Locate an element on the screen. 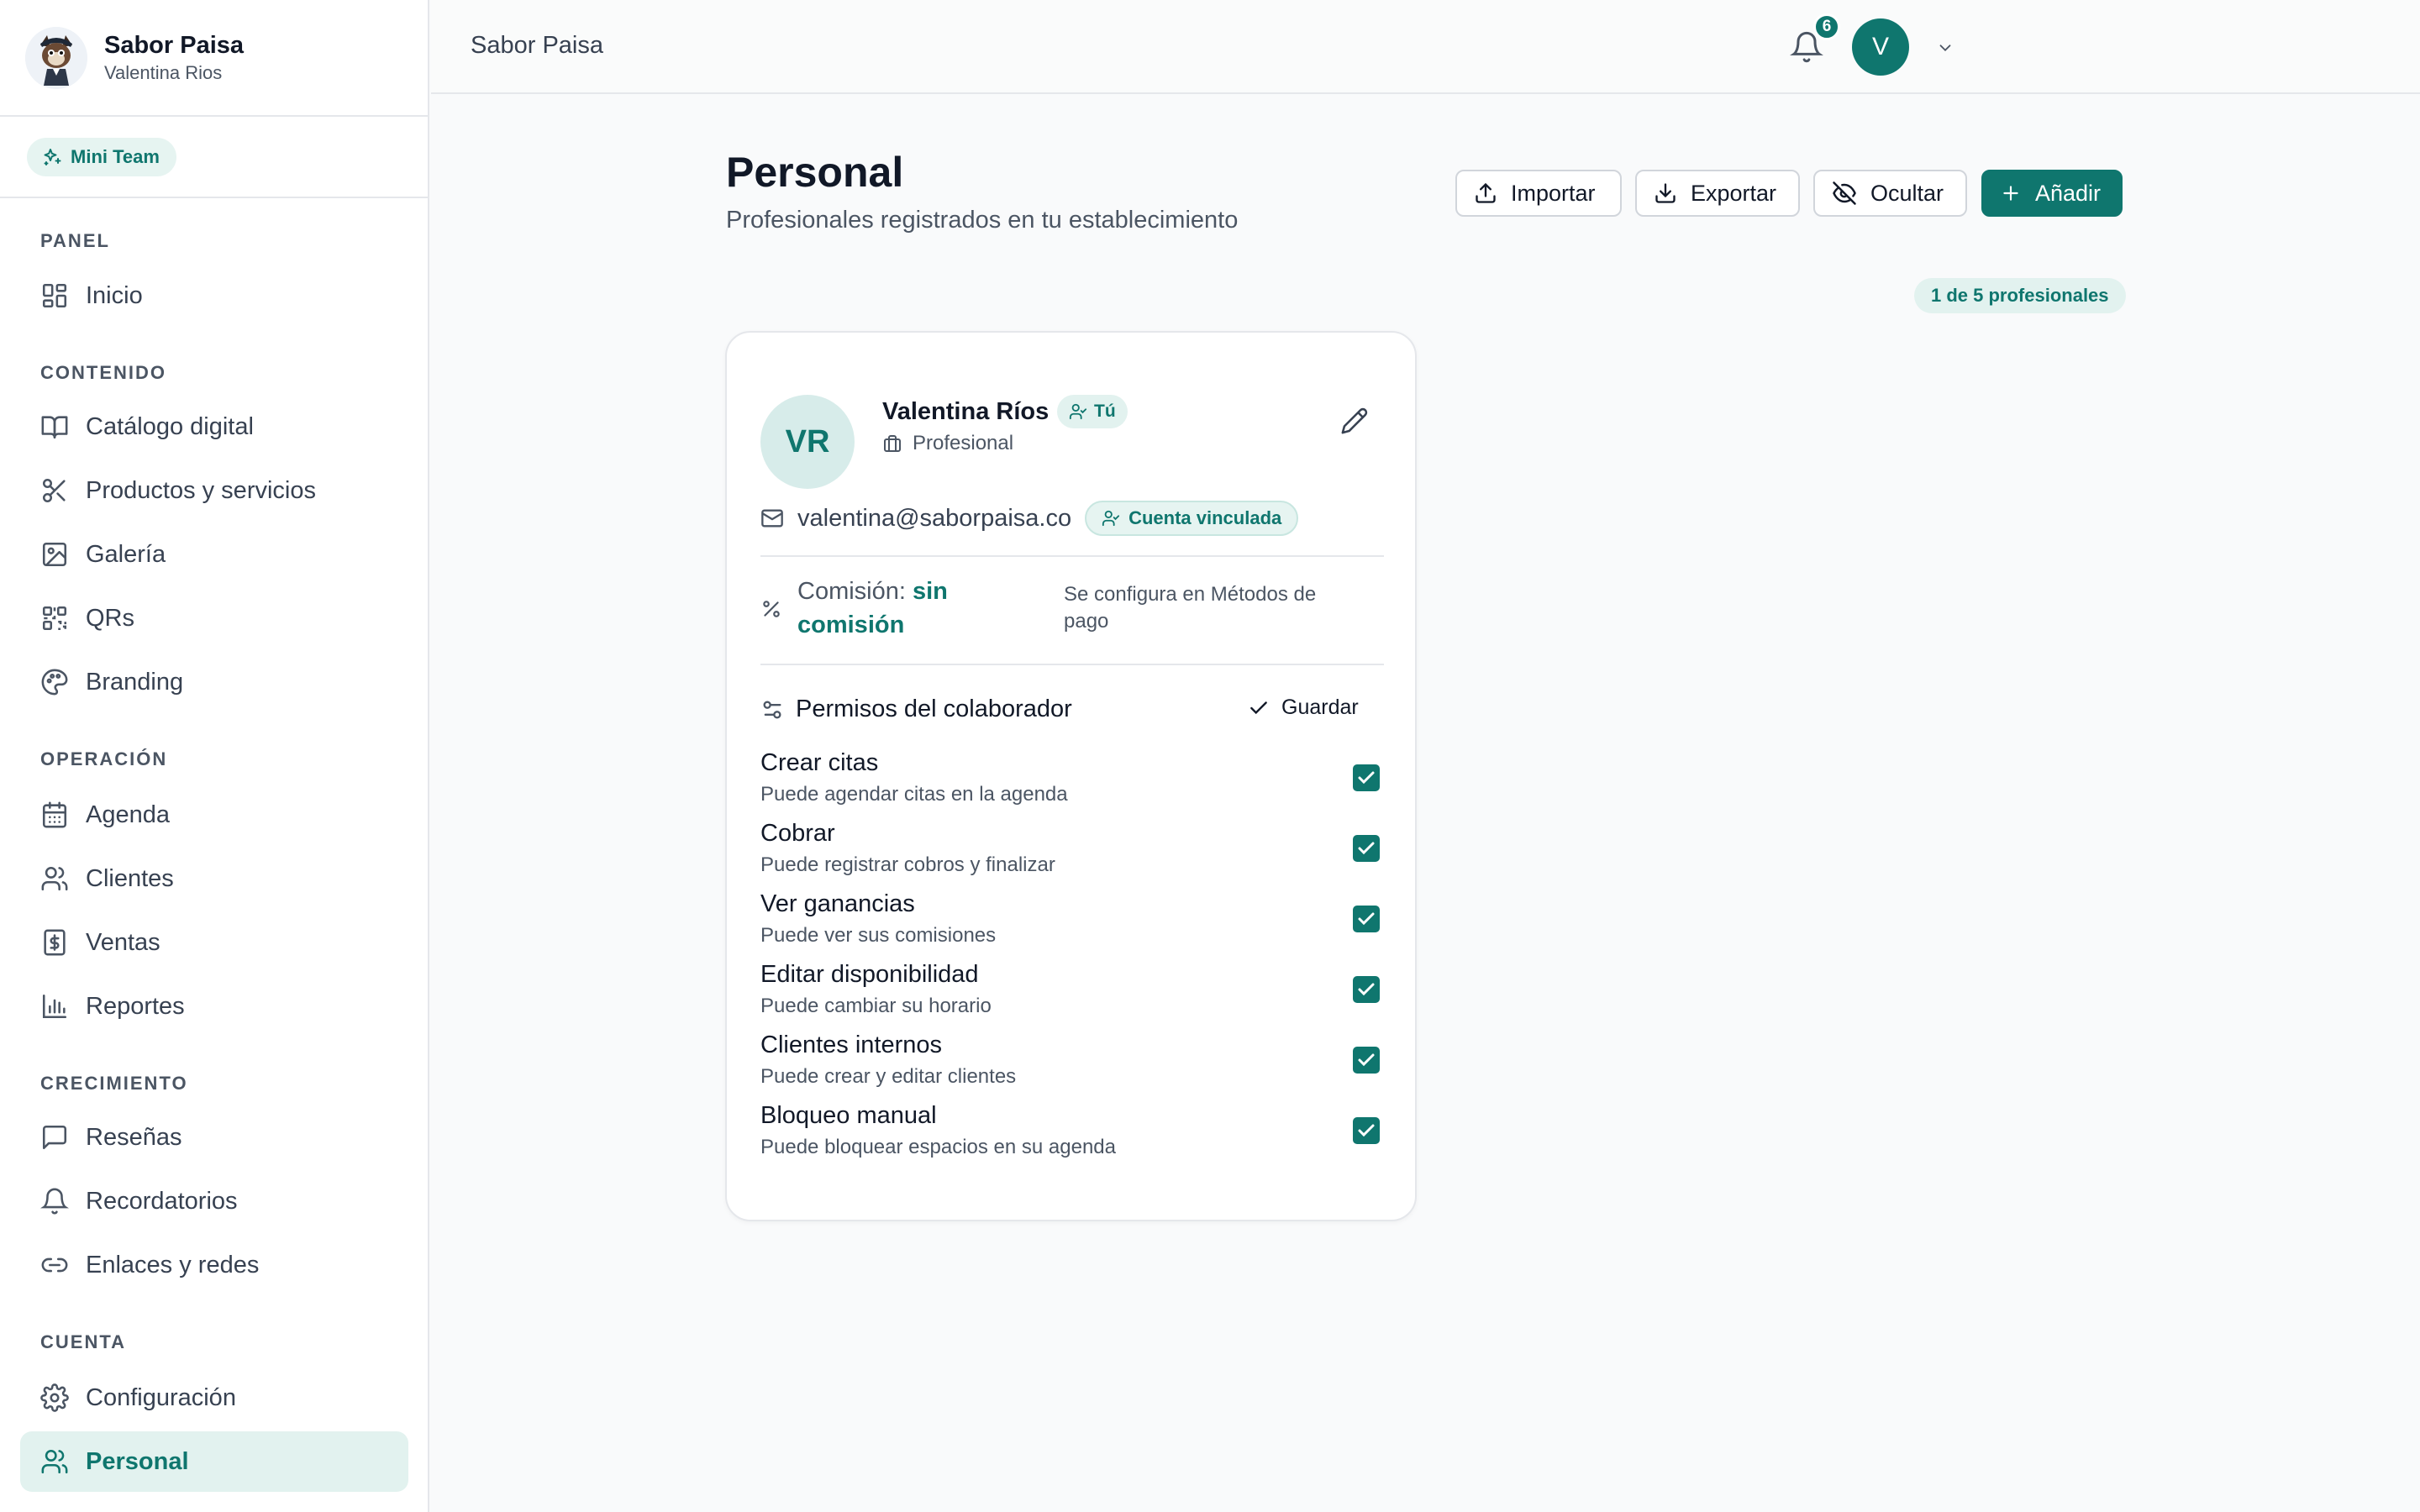  user-menu-toggle is located at coordinates (1945, 48).